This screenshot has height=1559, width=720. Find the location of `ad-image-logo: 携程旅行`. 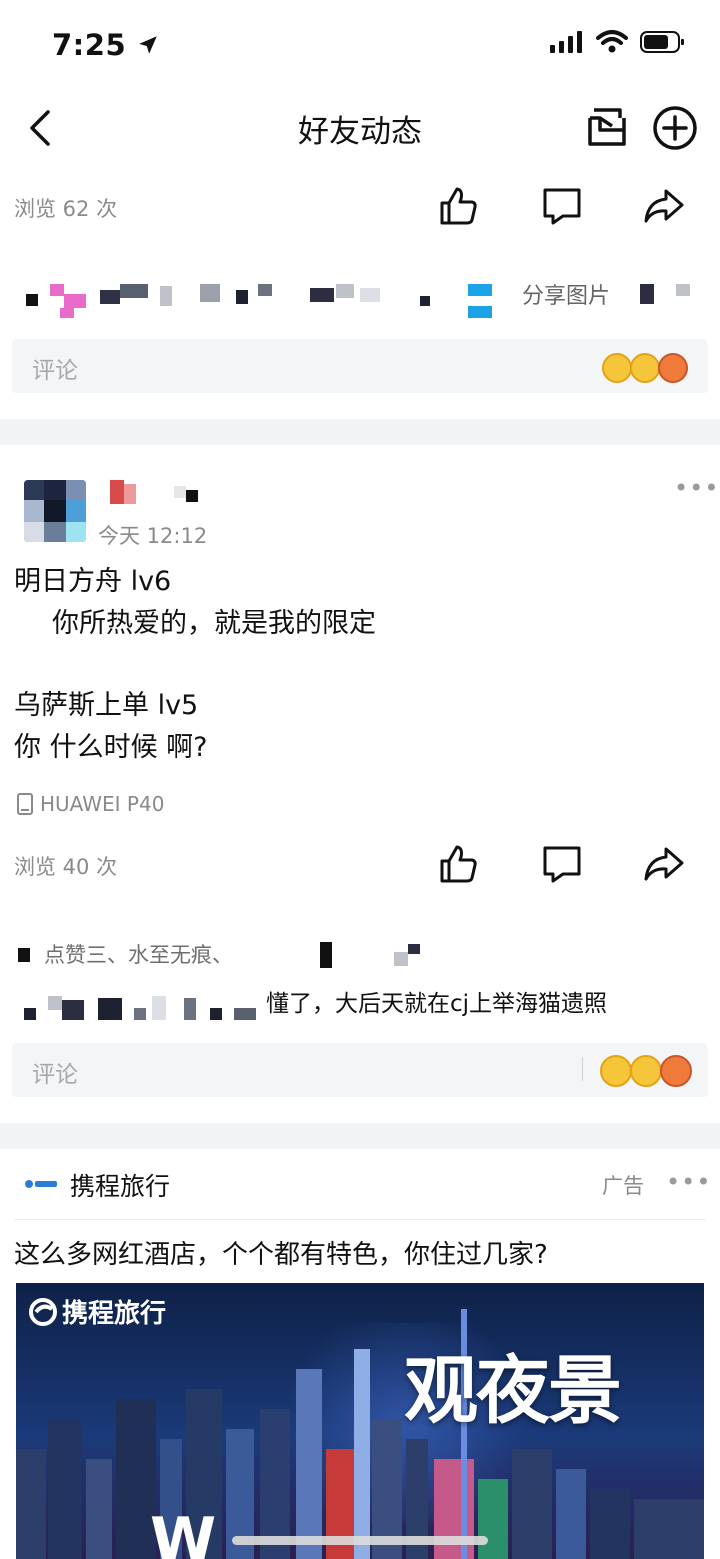

ad-image-logo: 携程旅行 is located at coordinates (97, 1311).